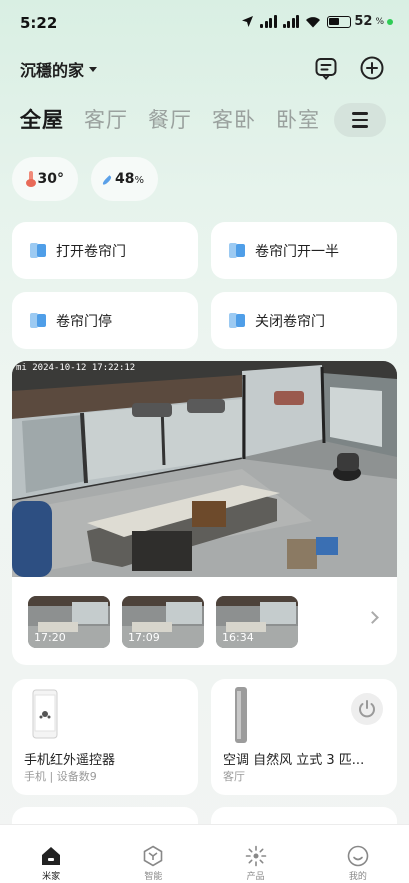 Image resolution: width=409 pixels, height=883 pixels. I want to click on nav-label: 米家, so click(51, 877).